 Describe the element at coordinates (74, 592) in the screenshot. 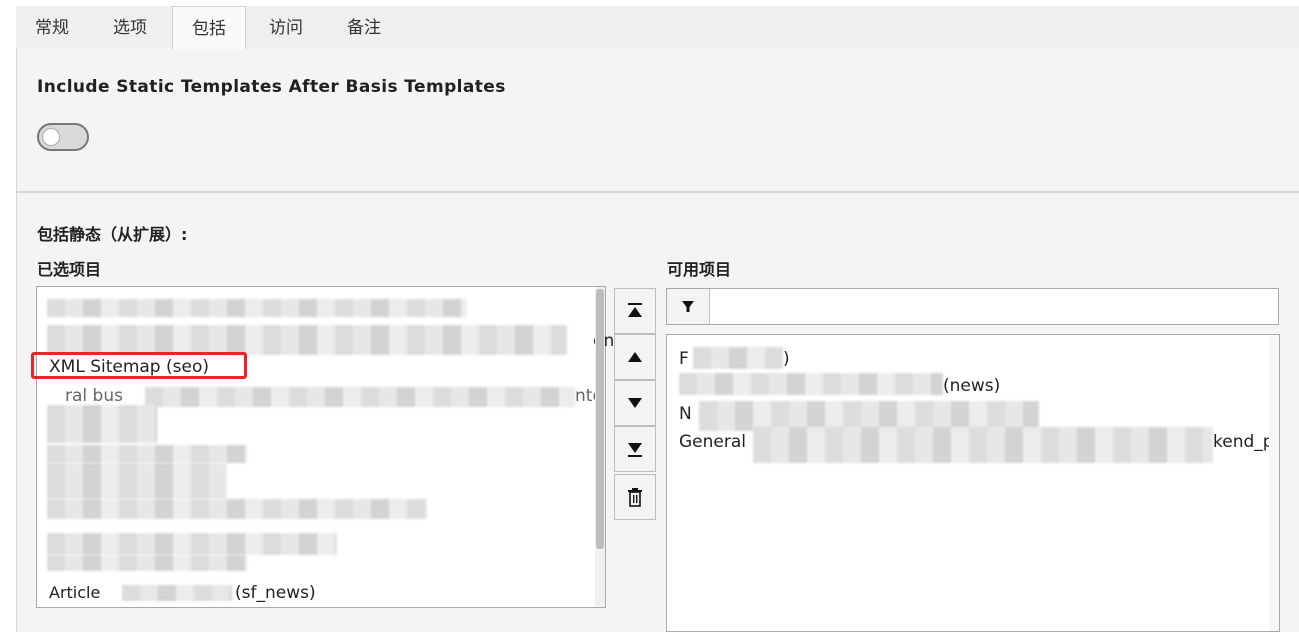

I see `list-item: Article` at that location.